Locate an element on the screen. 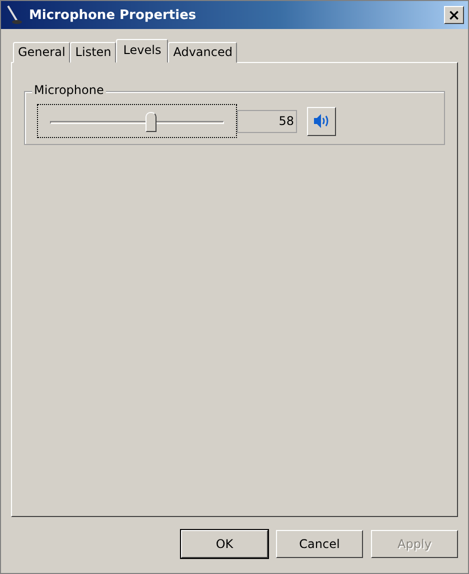 The width and height of the screenshot is (469, 574). level-reading: 58 is located at coordinates (267, 121).